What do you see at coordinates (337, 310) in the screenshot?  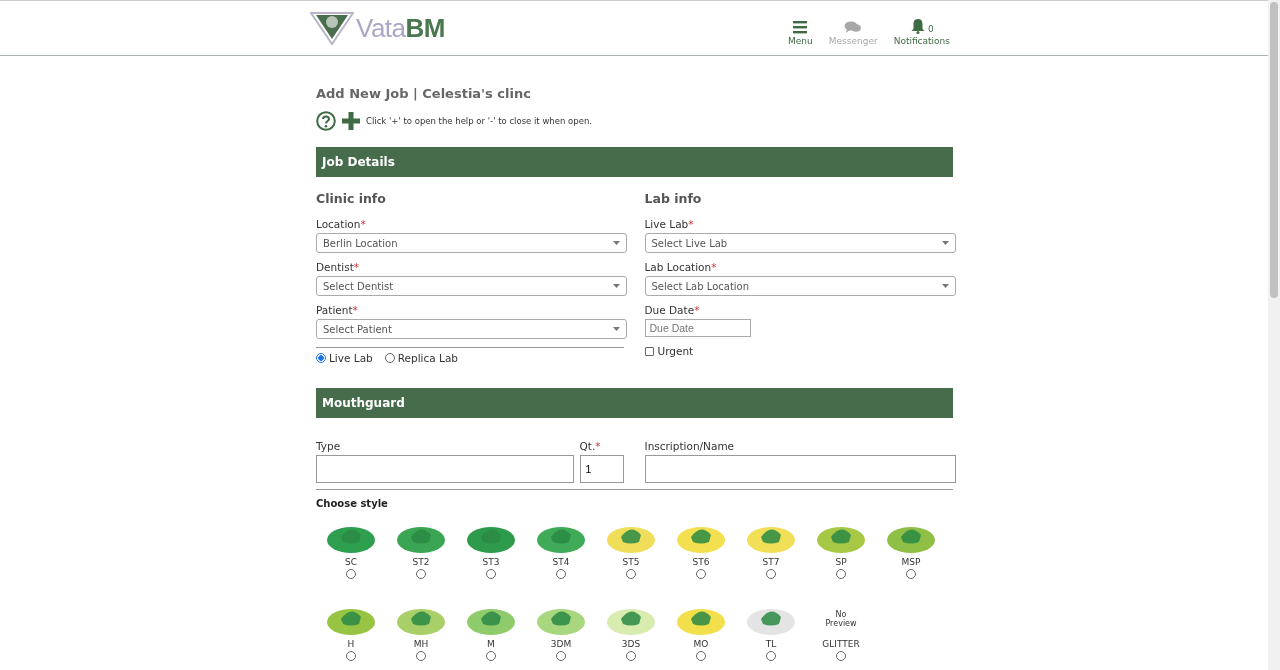 I see `field-label: Patient*` at bounding box center [337, 310].